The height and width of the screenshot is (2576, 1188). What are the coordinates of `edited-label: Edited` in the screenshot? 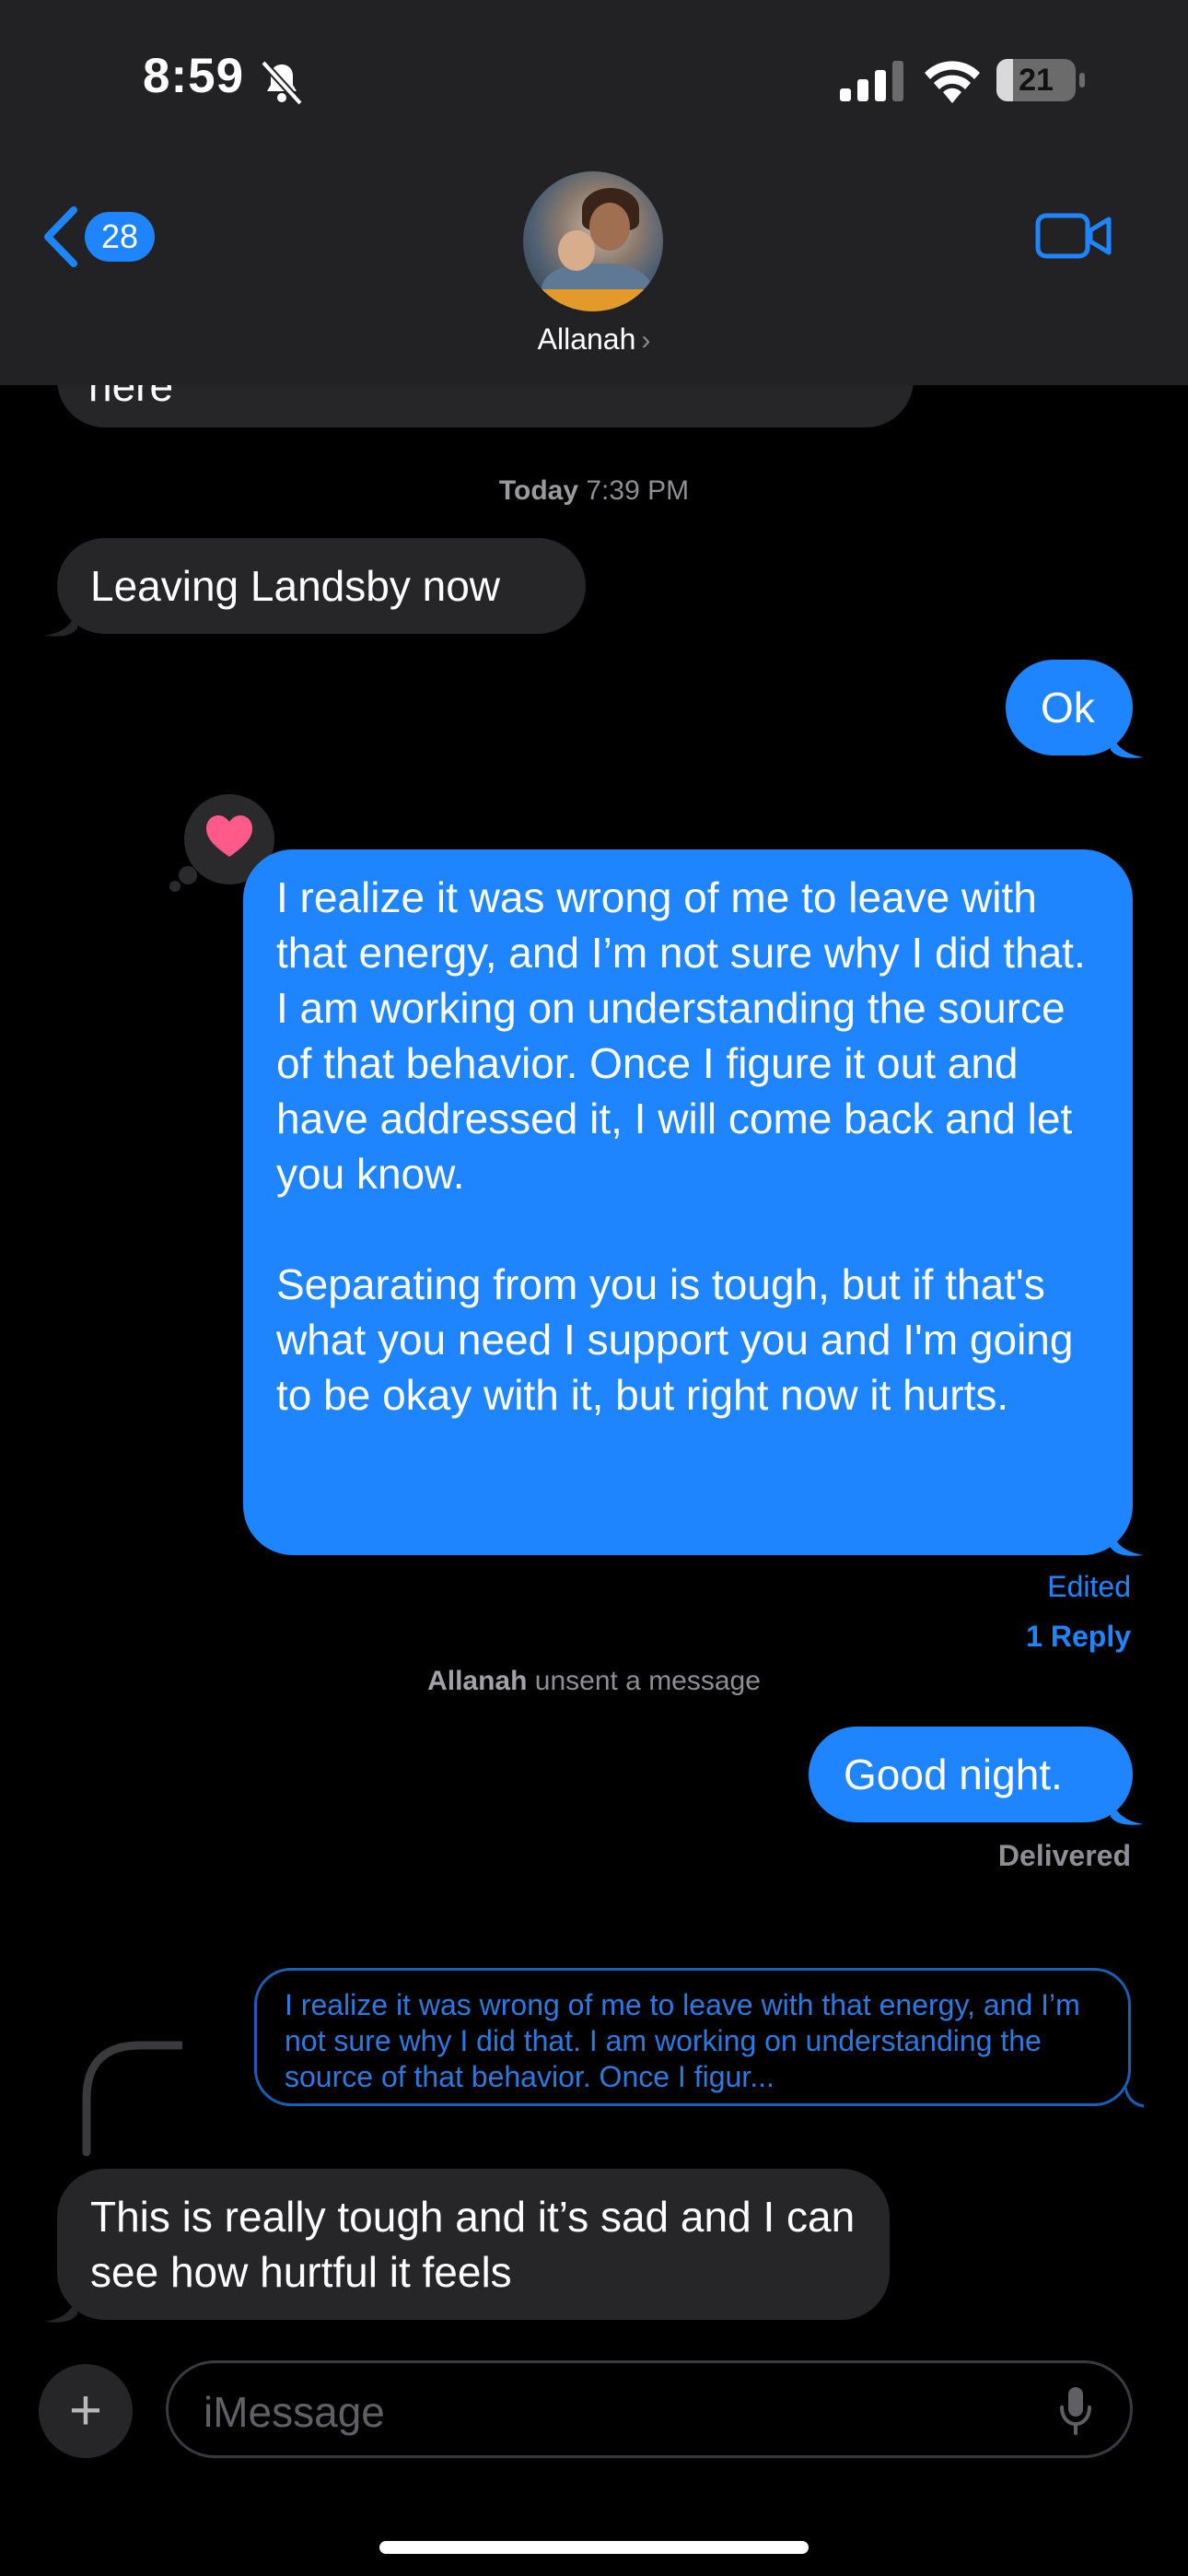 It's located at (565, 1587).